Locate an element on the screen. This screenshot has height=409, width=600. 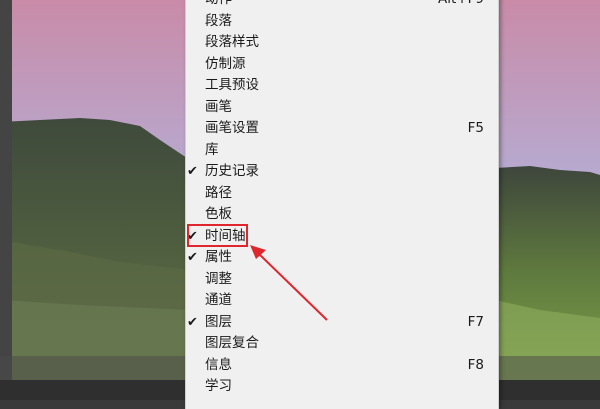
menu-item-paragraph: 段落 is located at coordinates (342, 22).